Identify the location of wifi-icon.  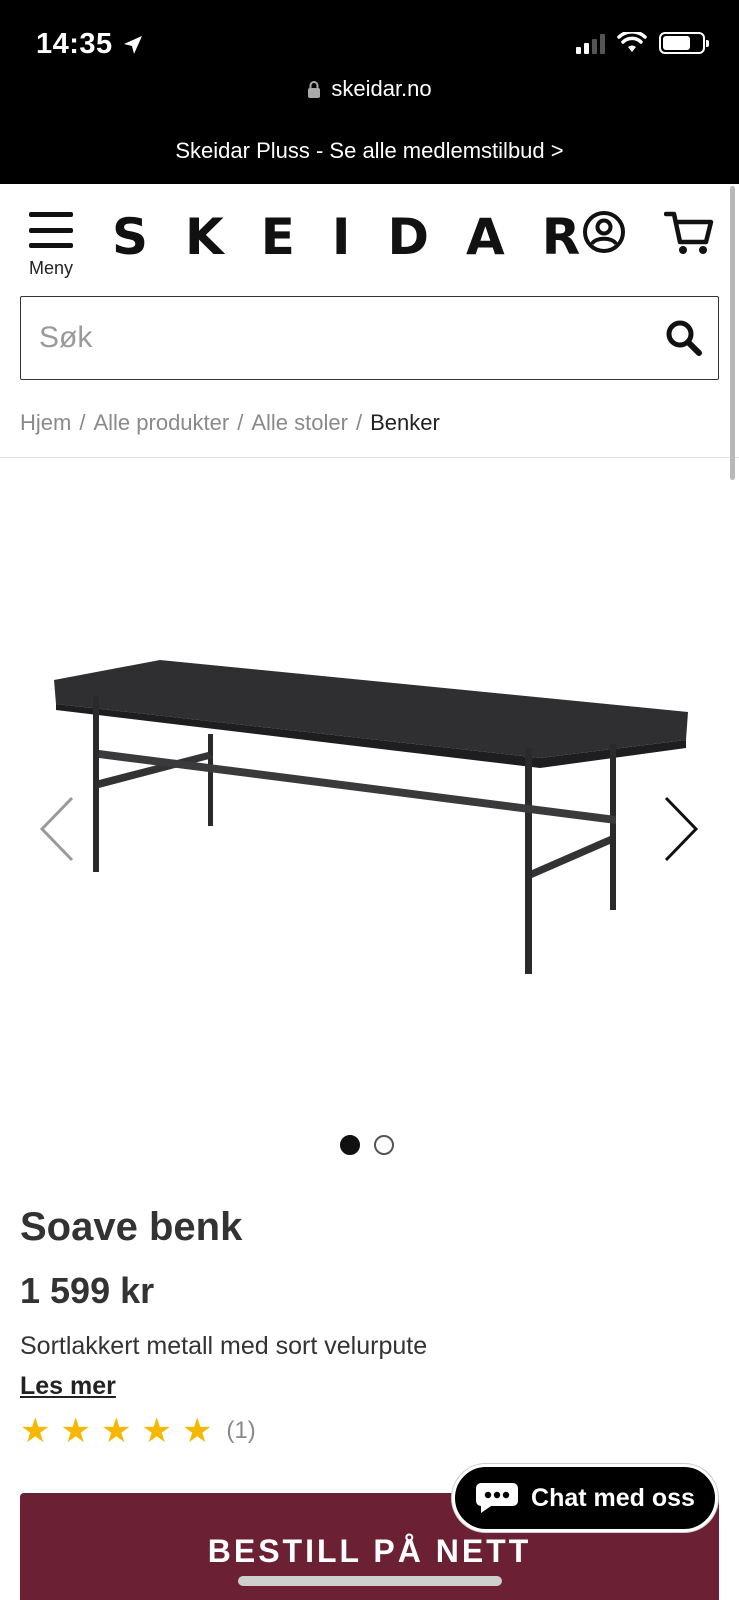
(632, 42).